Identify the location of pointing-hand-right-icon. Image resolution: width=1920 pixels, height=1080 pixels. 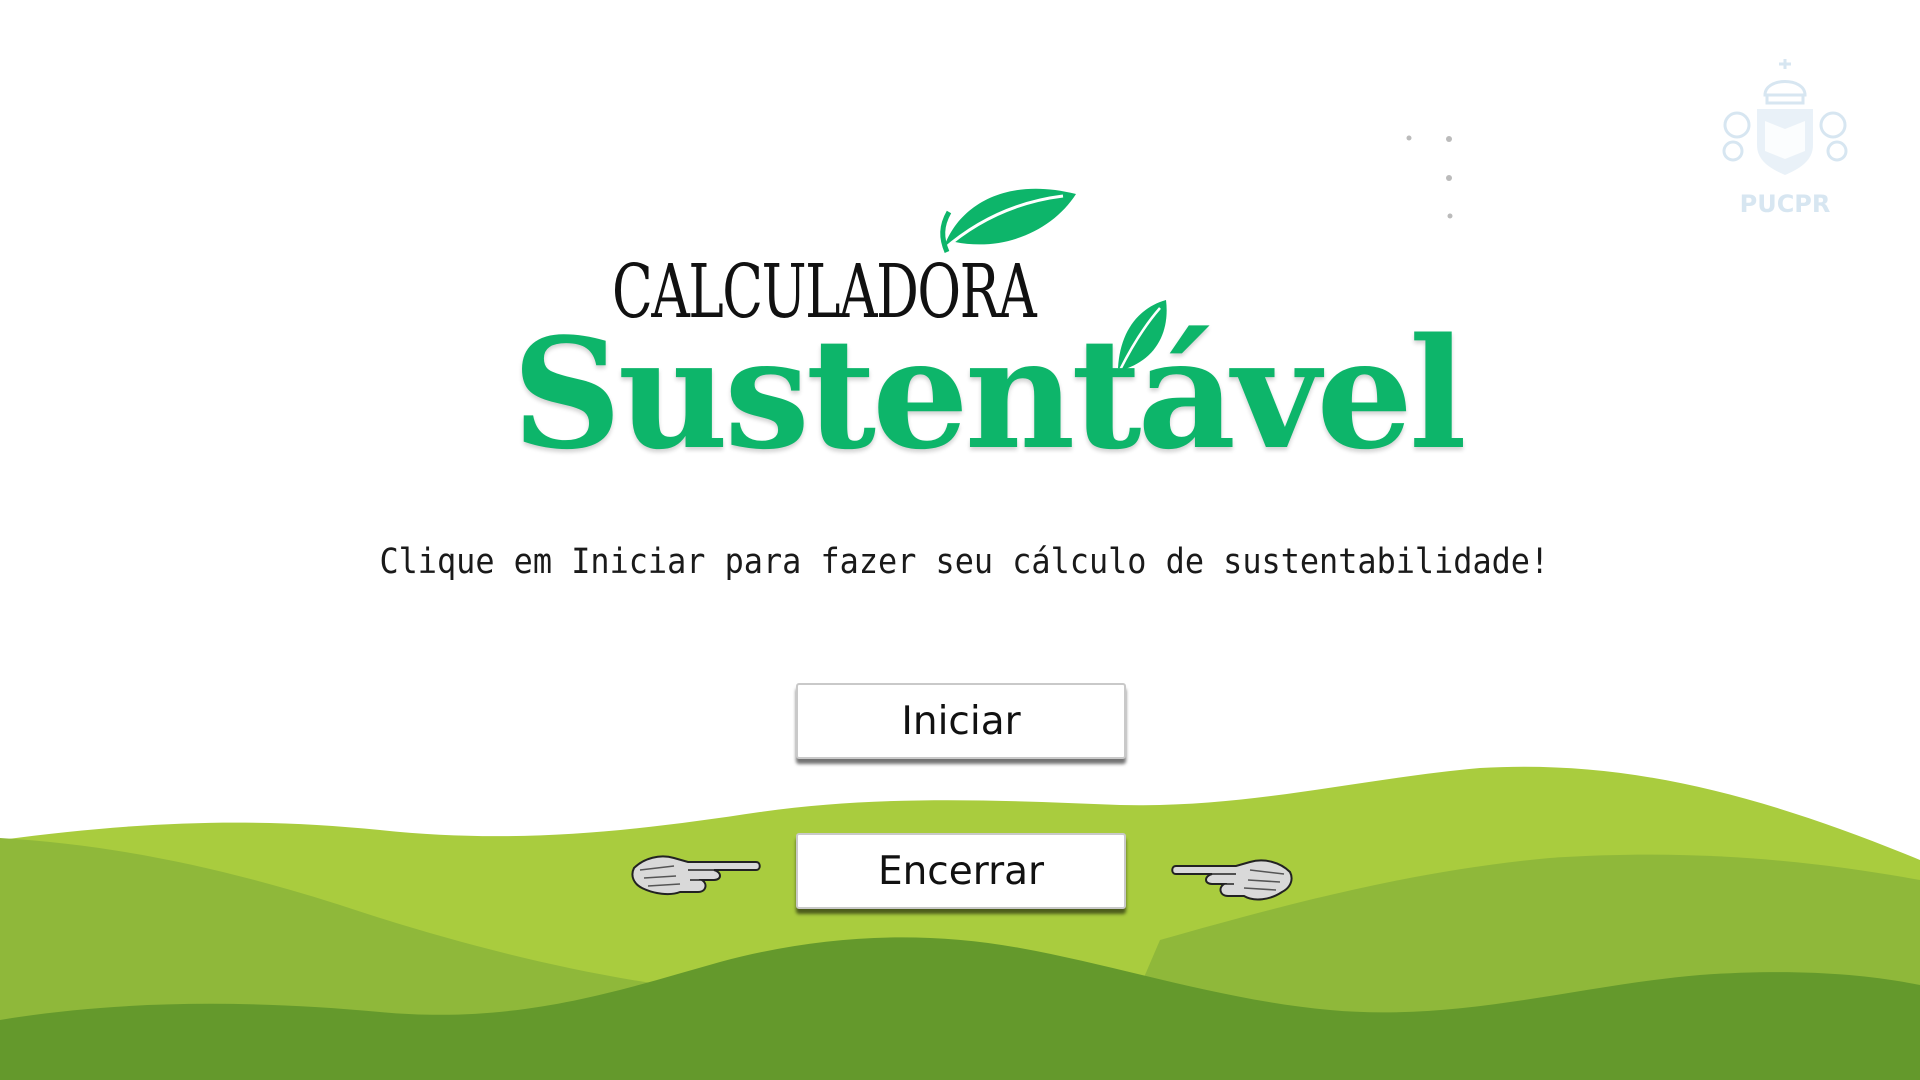
(696, 875).